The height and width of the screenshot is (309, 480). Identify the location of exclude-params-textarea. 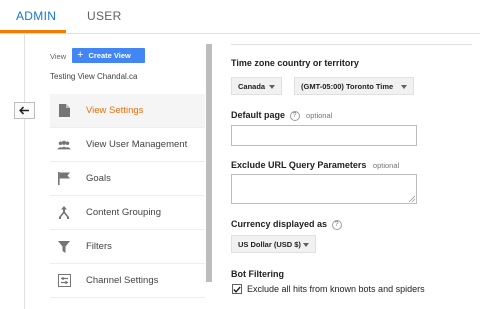
(324, 189).